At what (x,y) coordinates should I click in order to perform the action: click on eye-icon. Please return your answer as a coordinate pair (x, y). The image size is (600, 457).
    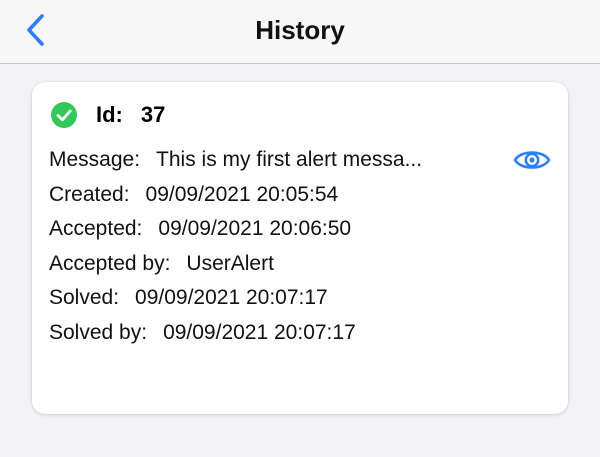
    Looking at the image, I should click on (532, 160).